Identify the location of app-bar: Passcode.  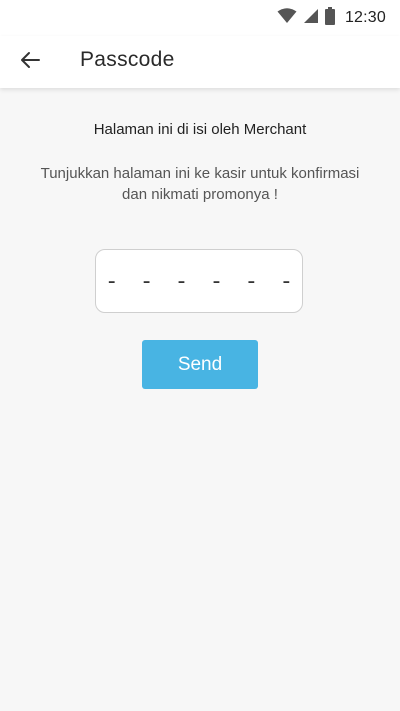
(200, 62).